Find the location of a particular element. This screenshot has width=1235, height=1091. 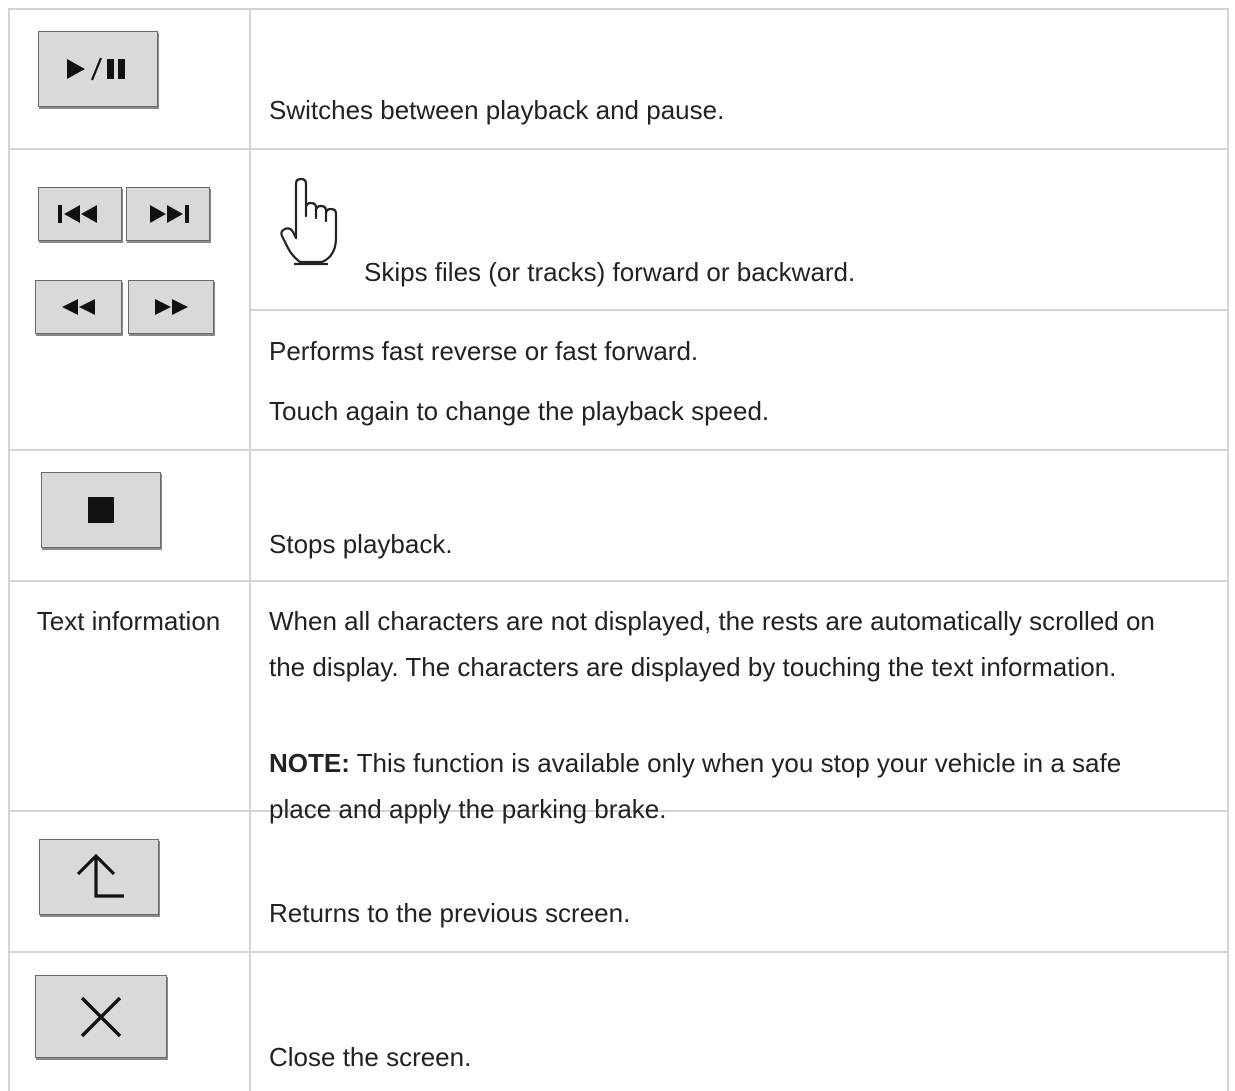

row-description: Close the screen. is located at coordinates (370, 1057).